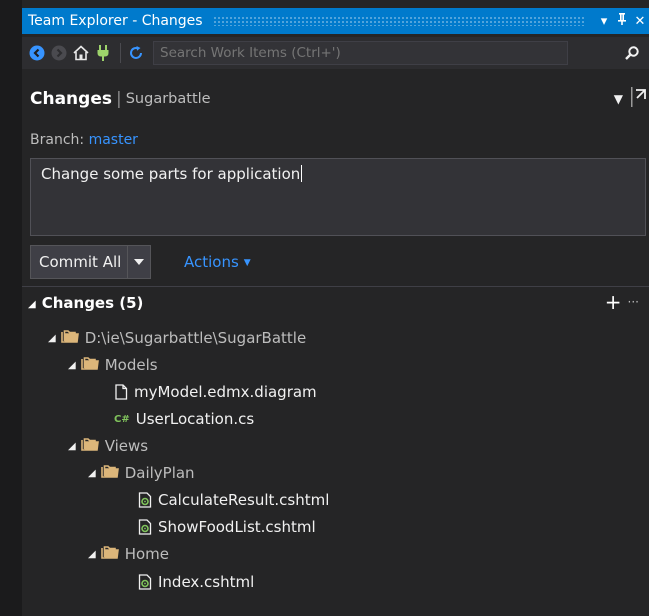 Image resolution: width=649 pixels, height=616 pixels. What do you see at coordinates (618, 99) in the screenshot?
I see `page-dropdown-icon: ▼` at bounding box center [618, 99].